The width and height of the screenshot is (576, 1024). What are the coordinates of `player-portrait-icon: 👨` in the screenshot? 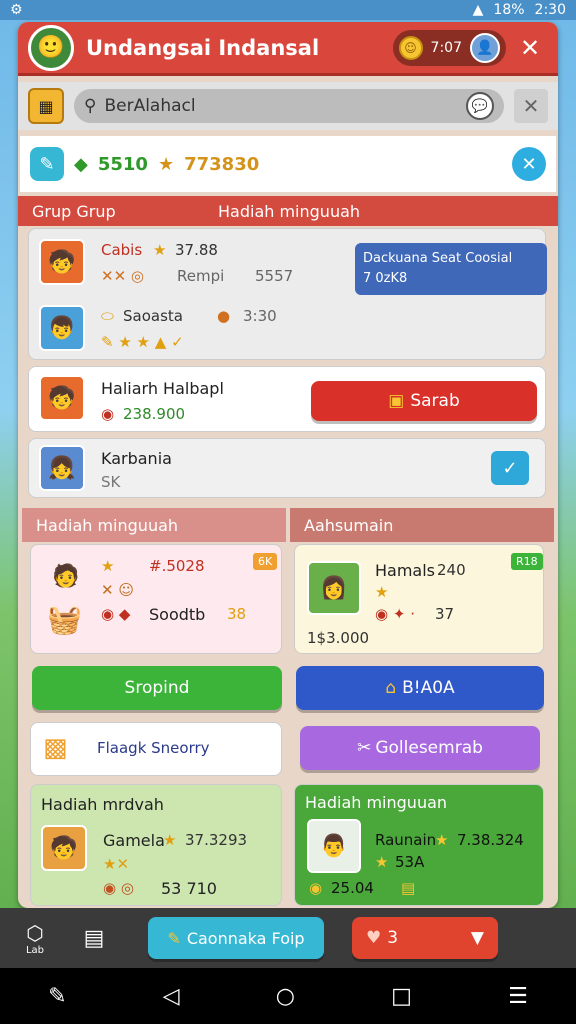 It's located at (334, 846).